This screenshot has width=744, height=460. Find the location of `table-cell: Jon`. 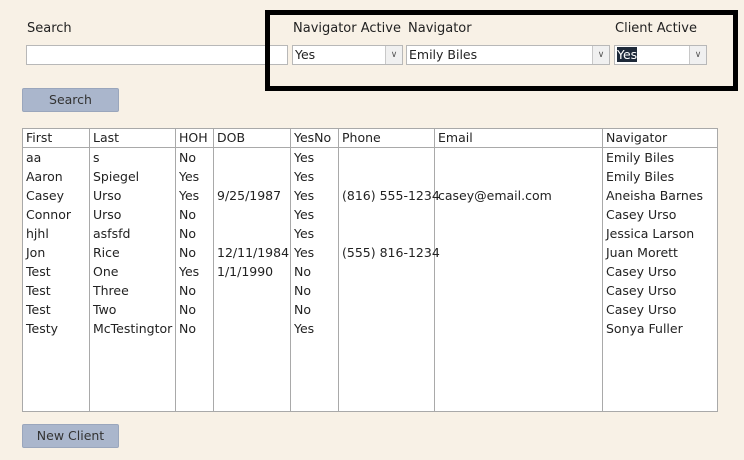

table-cell: Jon is located at coordinates (35, 252).